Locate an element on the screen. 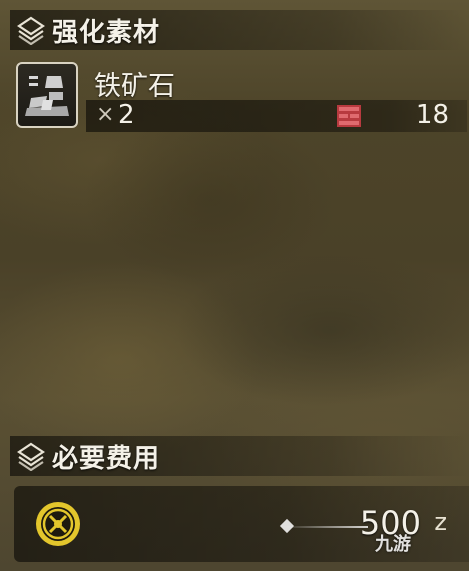  watermark: 九游 is located at coordinates (393, 544).